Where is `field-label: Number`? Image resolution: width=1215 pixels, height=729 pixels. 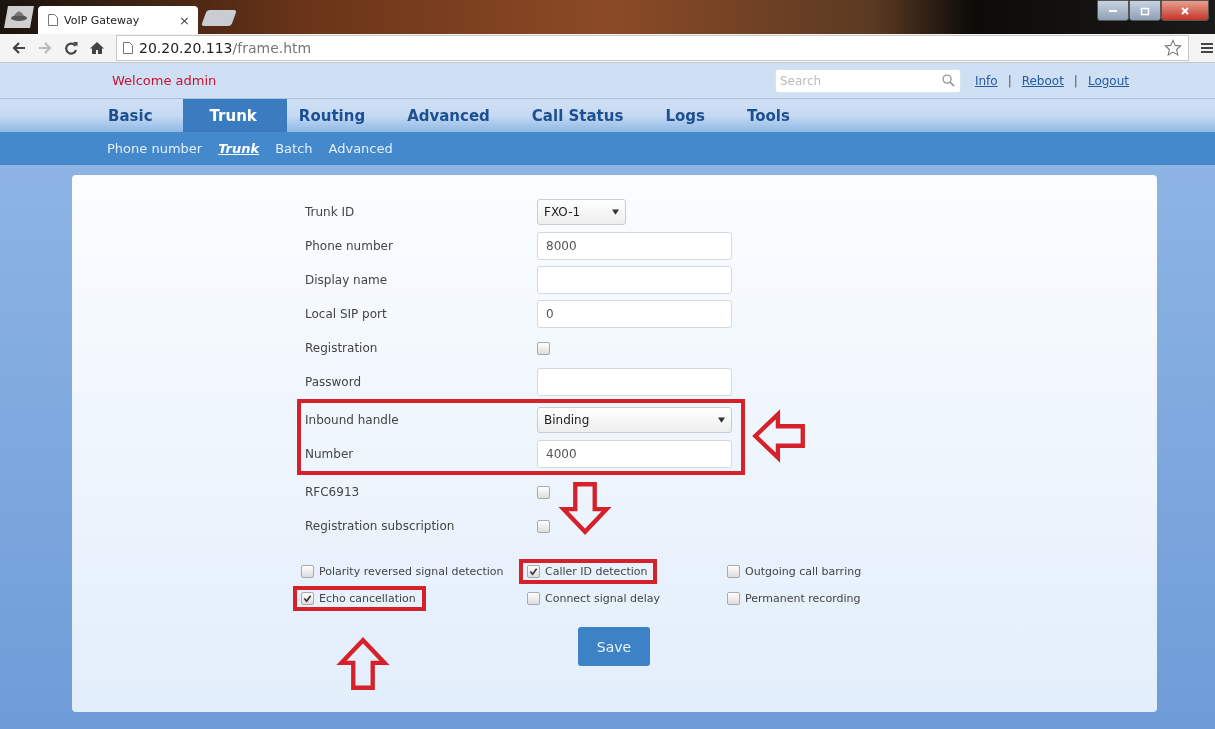 field-label: Number is located at coordinates (330, 454).